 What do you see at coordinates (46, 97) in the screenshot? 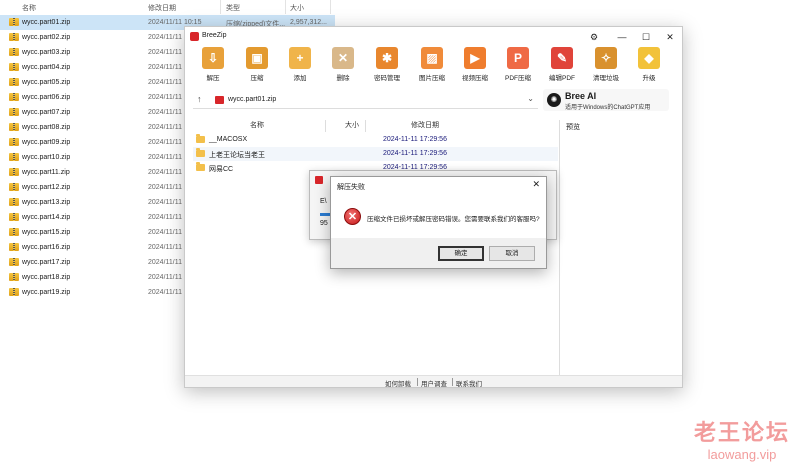
I see `file-name: wycc.part06.zip` at bounding box center [46, 97].